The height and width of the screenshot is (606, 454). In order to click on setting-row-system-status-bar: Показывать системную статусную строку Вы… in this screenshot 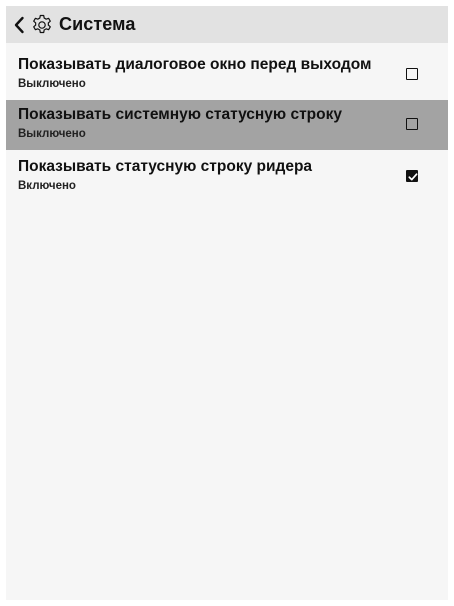, I will do `click(227, 125)`.